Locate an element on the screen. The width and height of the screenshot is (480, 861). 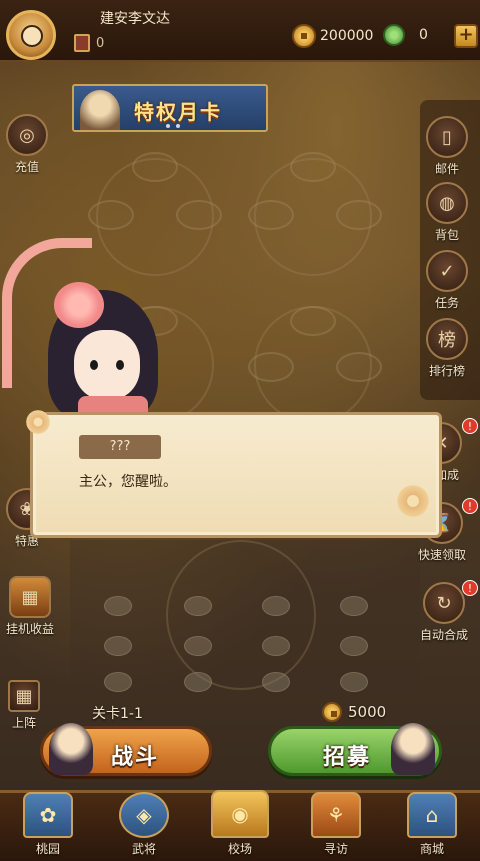
auto-merge-button: ↻ 自动合成 is located at coordinates (444, 612).